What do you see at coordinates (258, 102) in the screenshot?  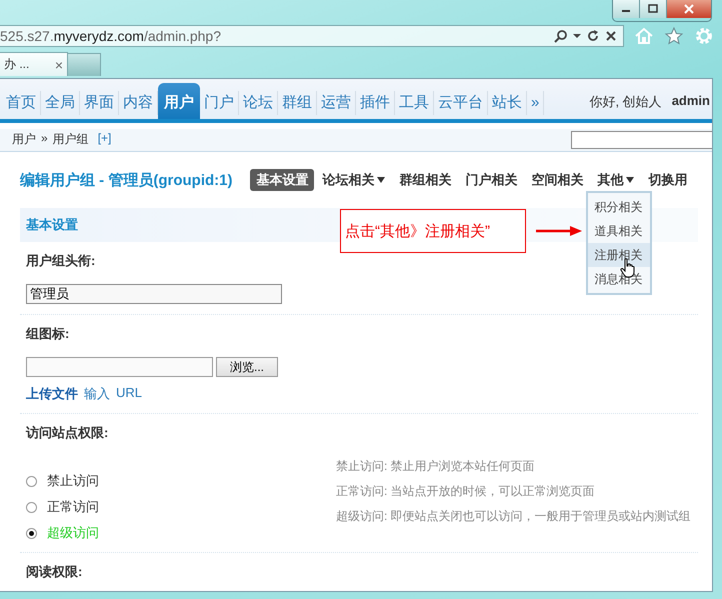 I see `nav-tab: 论坛` at bounding box center [258, 102].